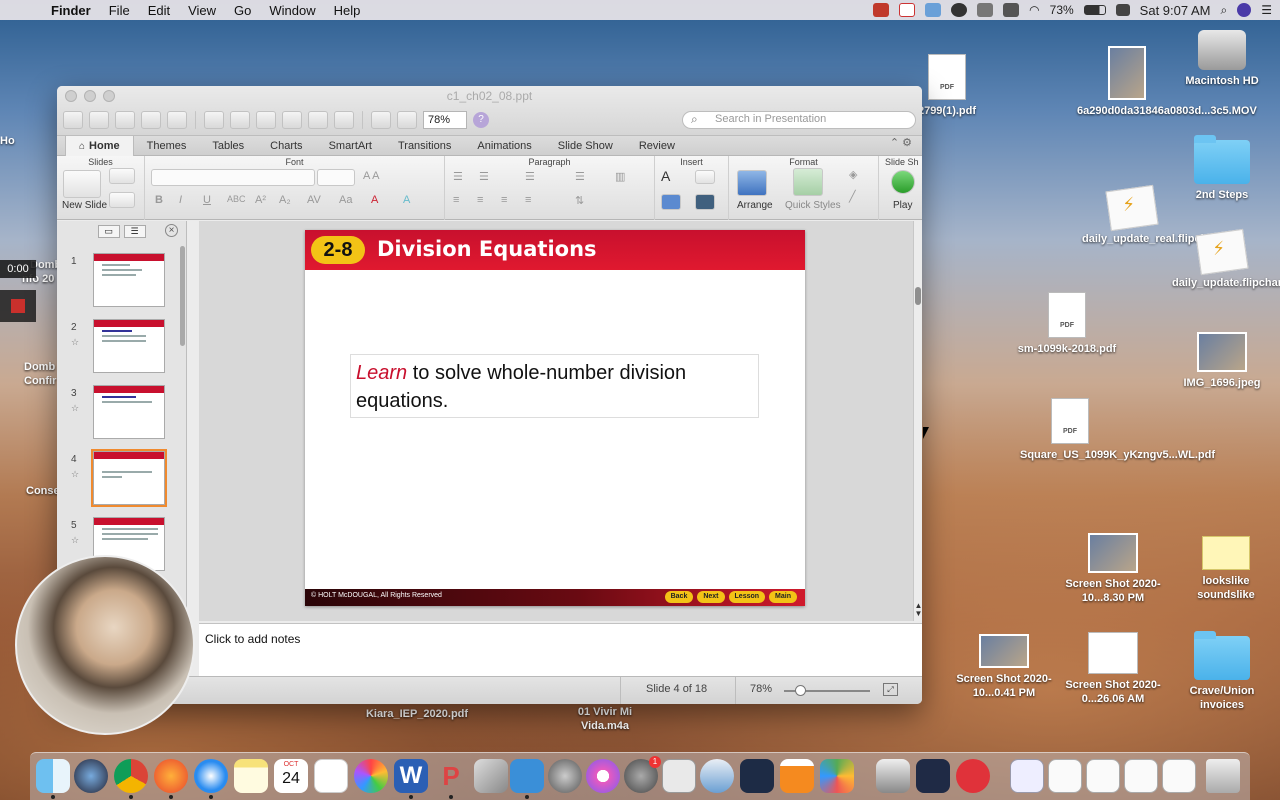 The image size is (1280, 800). What do you see at coordinates (182, 296) in the screenshot?
I see `thumbnail-scrollbar` at bounding box center [182, 296].